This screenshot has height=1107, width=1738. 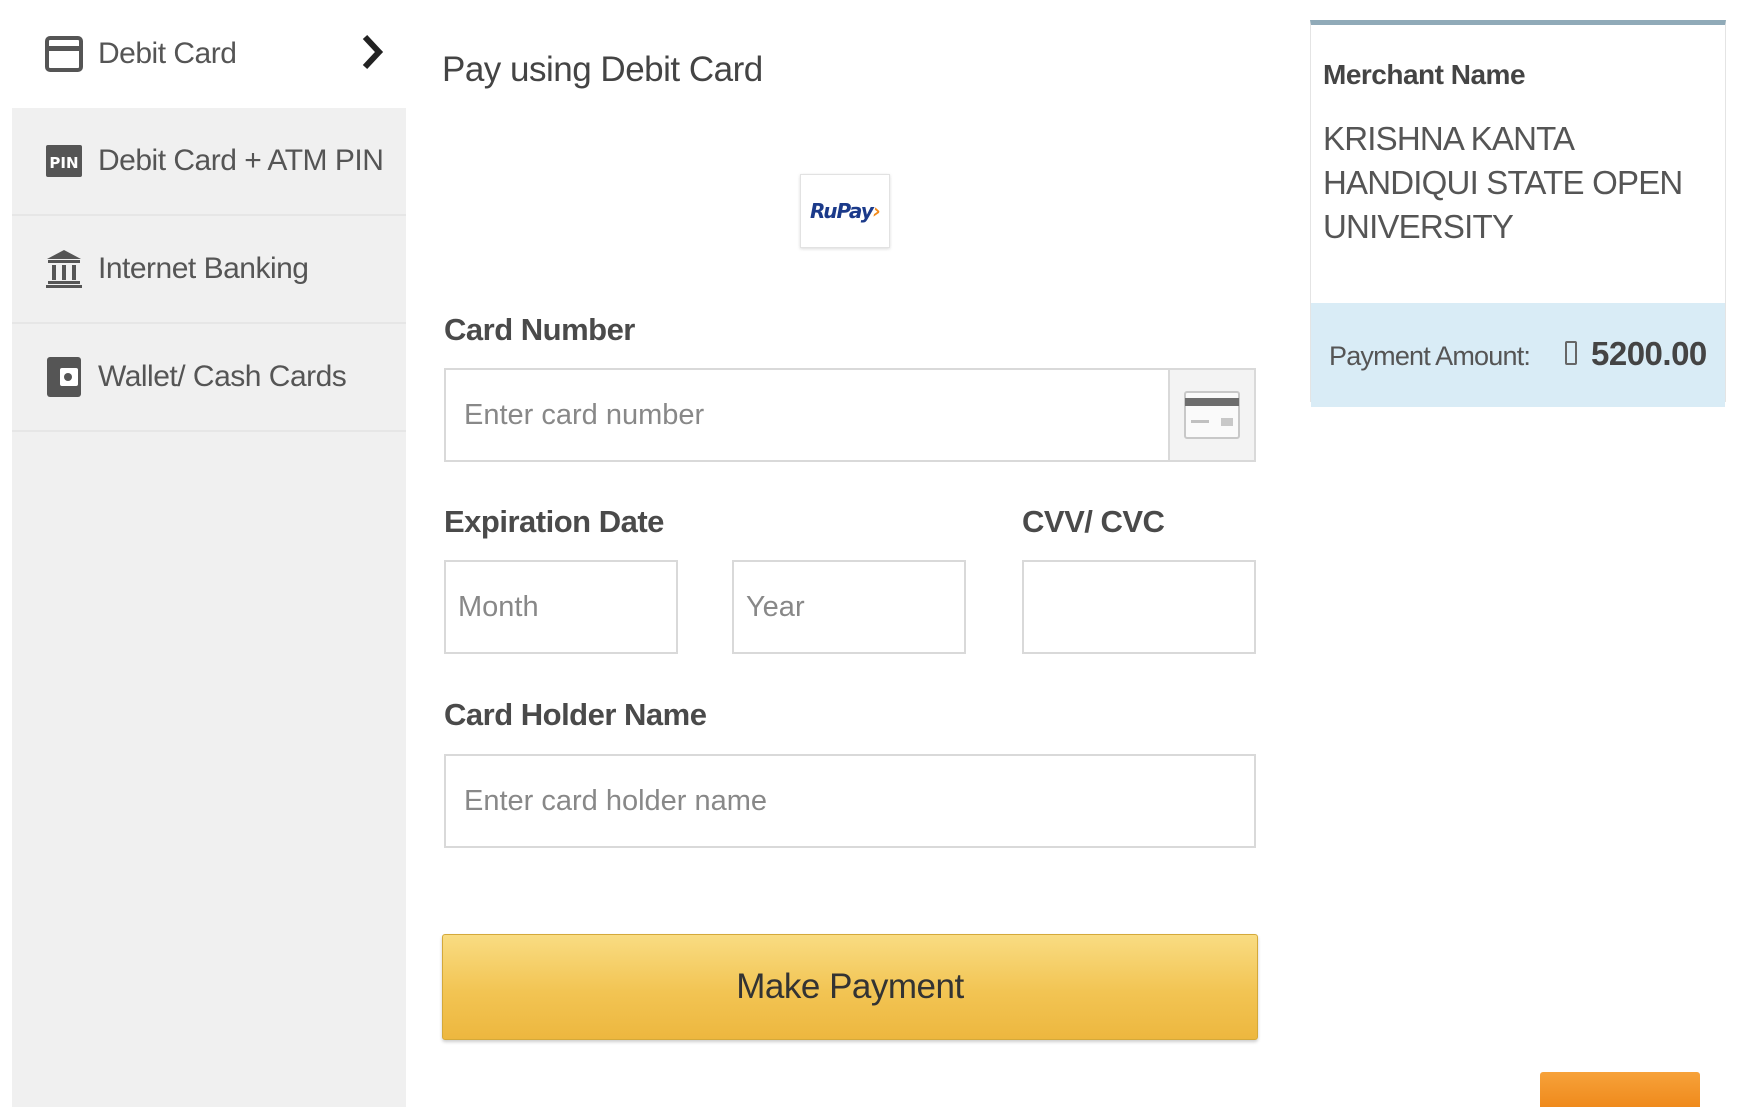 What do you see at coordinates (1649, 353) in the screenshot?
I see `payment-amount-value: 5200.00` at bounding box center [1649, 353].